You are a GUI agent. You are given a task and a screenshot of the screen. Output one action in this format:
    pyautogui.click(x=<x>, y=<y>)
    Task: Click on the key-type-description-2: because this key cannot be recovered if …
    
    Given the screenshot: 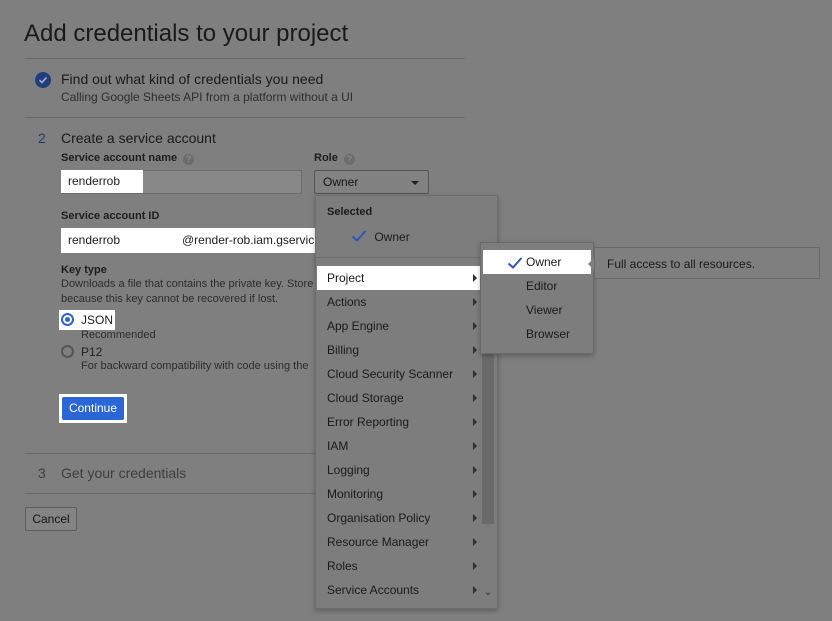 What is the action you would take?
    pyautogui.click(x=170, y=299)
    